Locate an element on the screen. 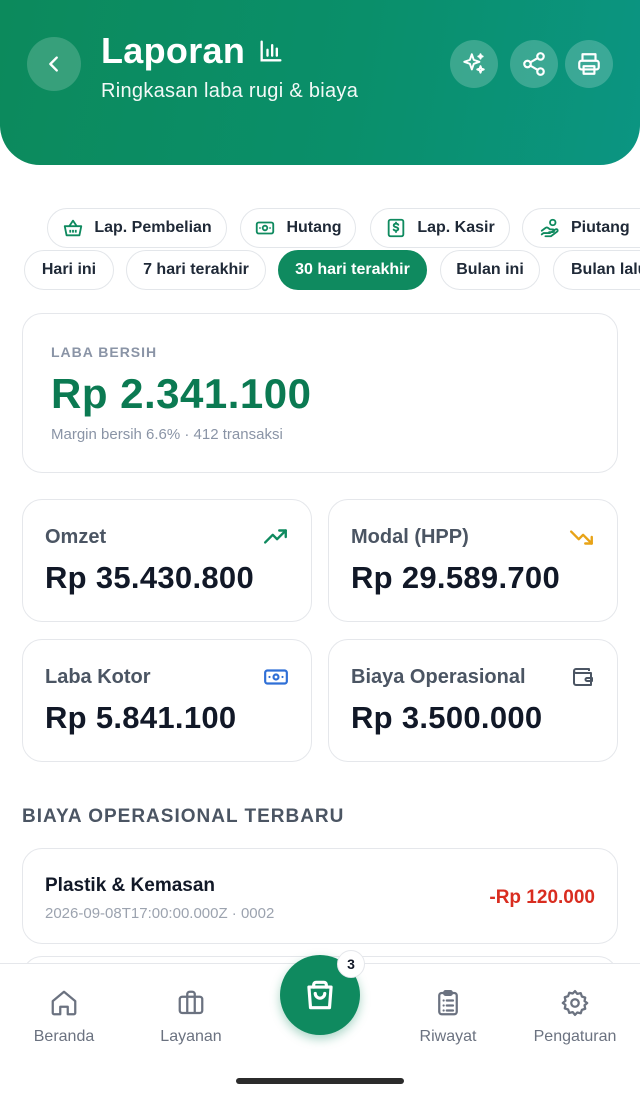 The height and width of the screenshot is (1100, 640). share-icon is located at coordinates (534, 64).